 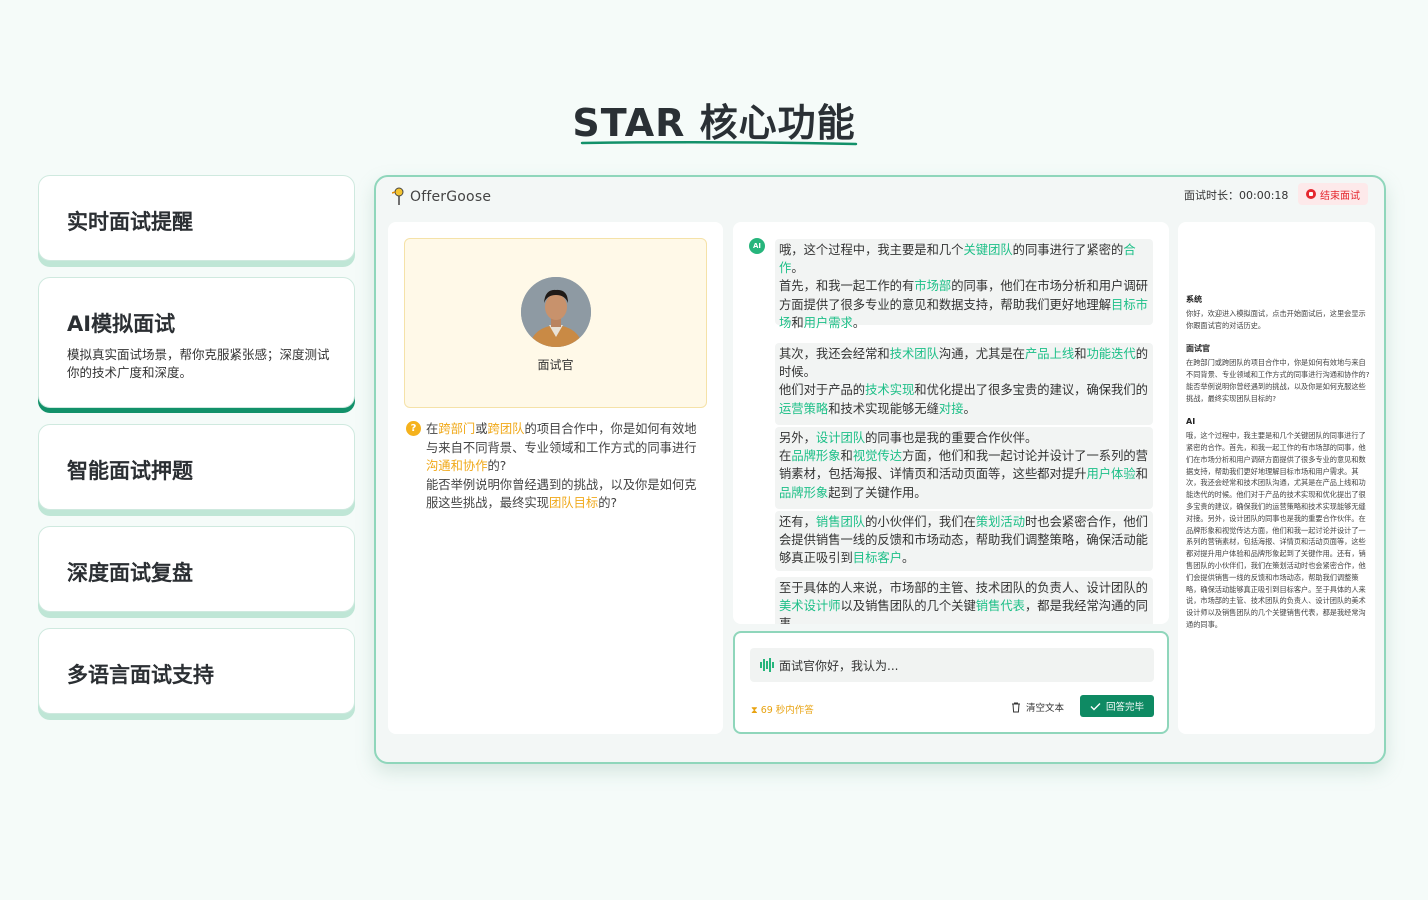 I want to click on logo-text: OfferGoose, so click(x=451, y=197).